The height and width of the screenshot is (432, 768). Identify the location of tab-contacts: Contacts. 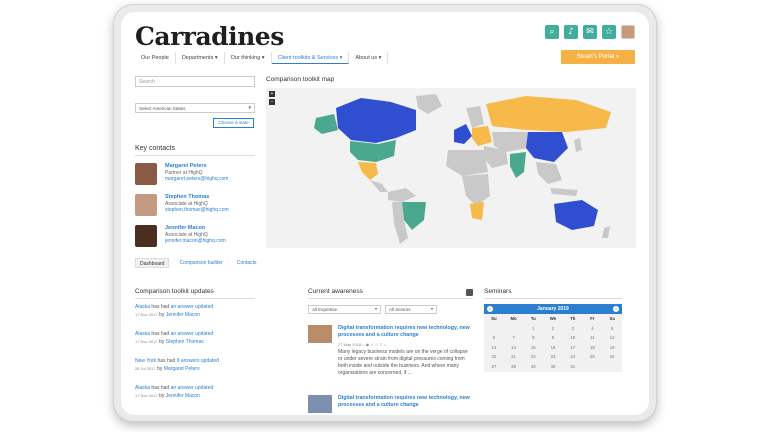
(247, 263).